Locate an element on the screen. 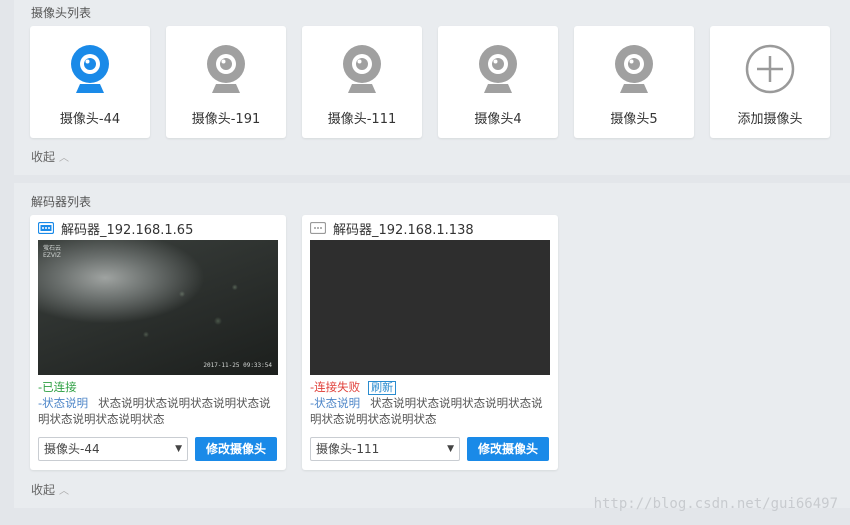 The image size is (850, 525). camera-select-value: 摄像头-44 is located at coordinates (72, 449).